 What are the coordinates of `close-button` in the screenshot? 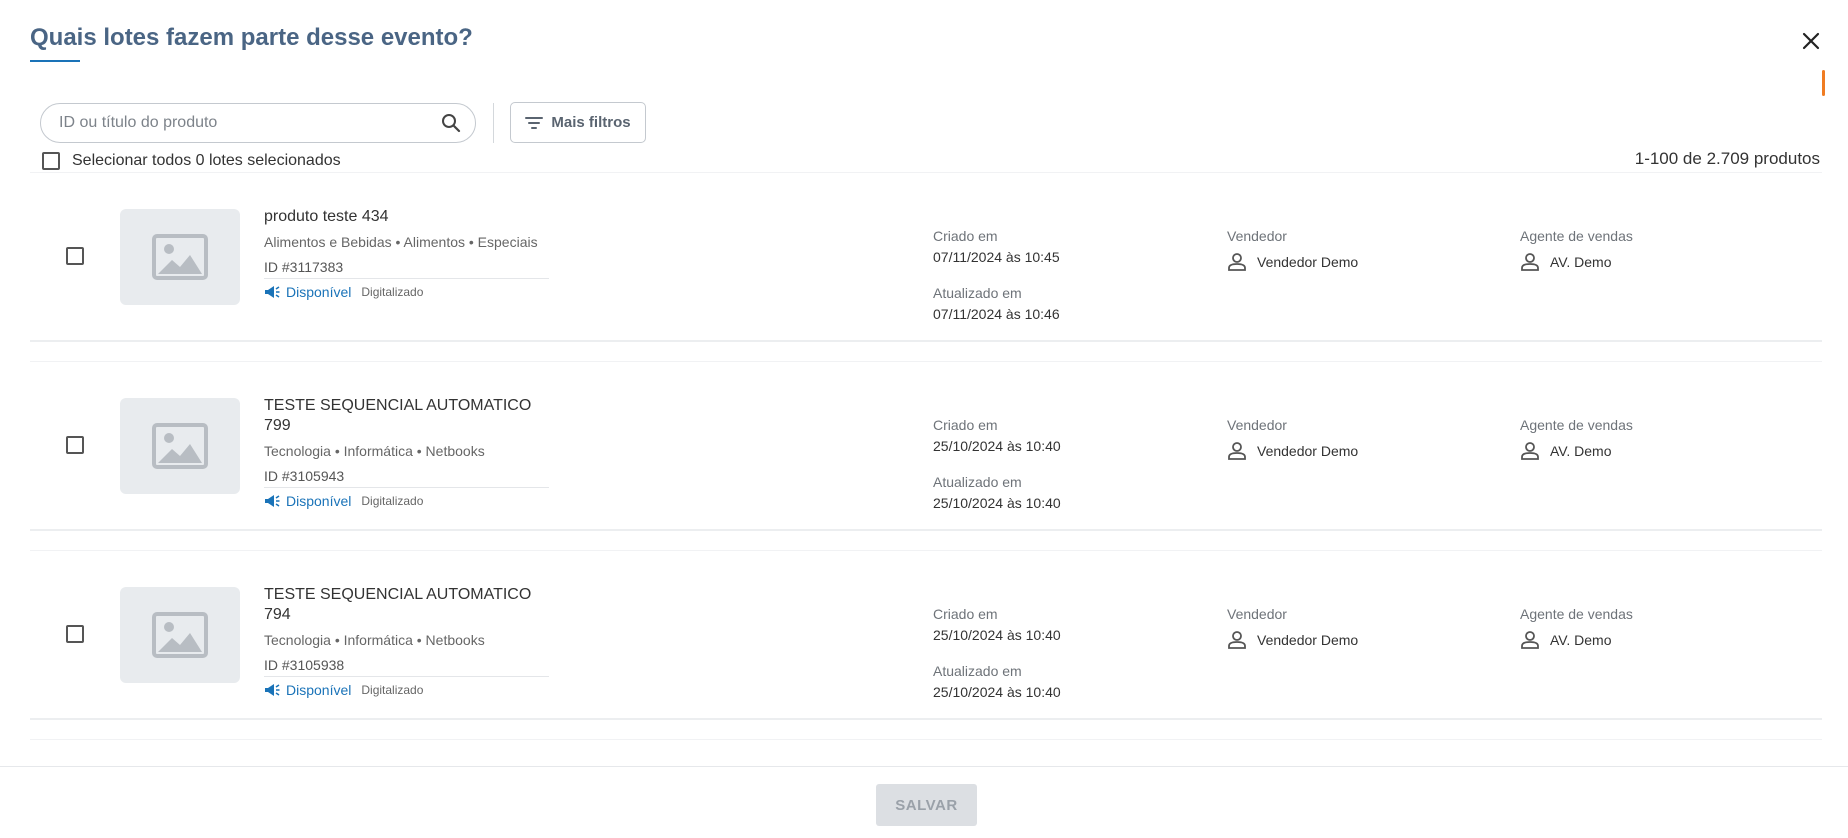 It's located at (1811, 41).